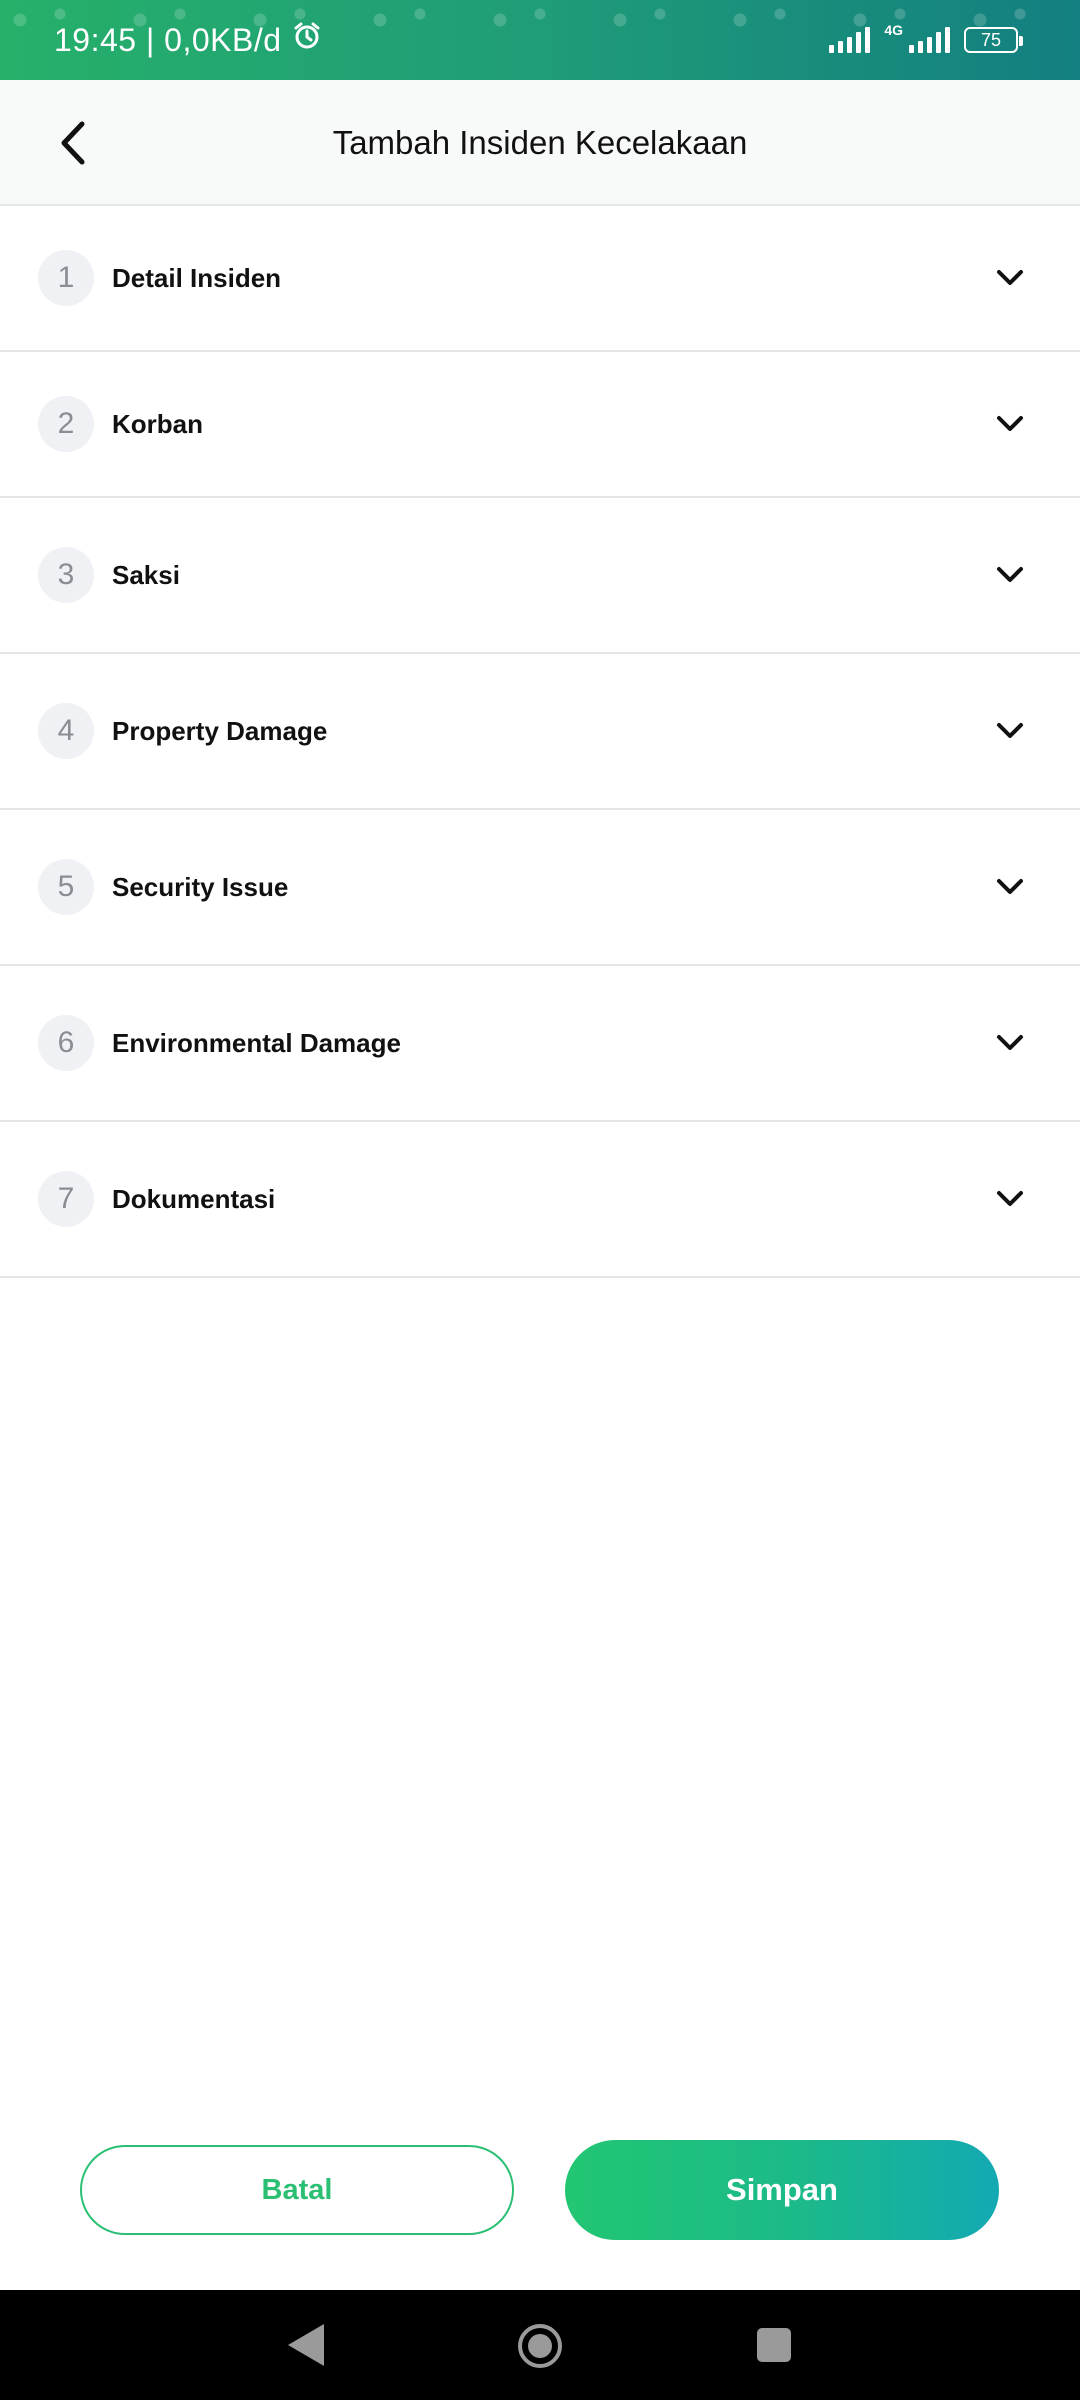  I want to click on chevron-left-icon, so click(73, 143).